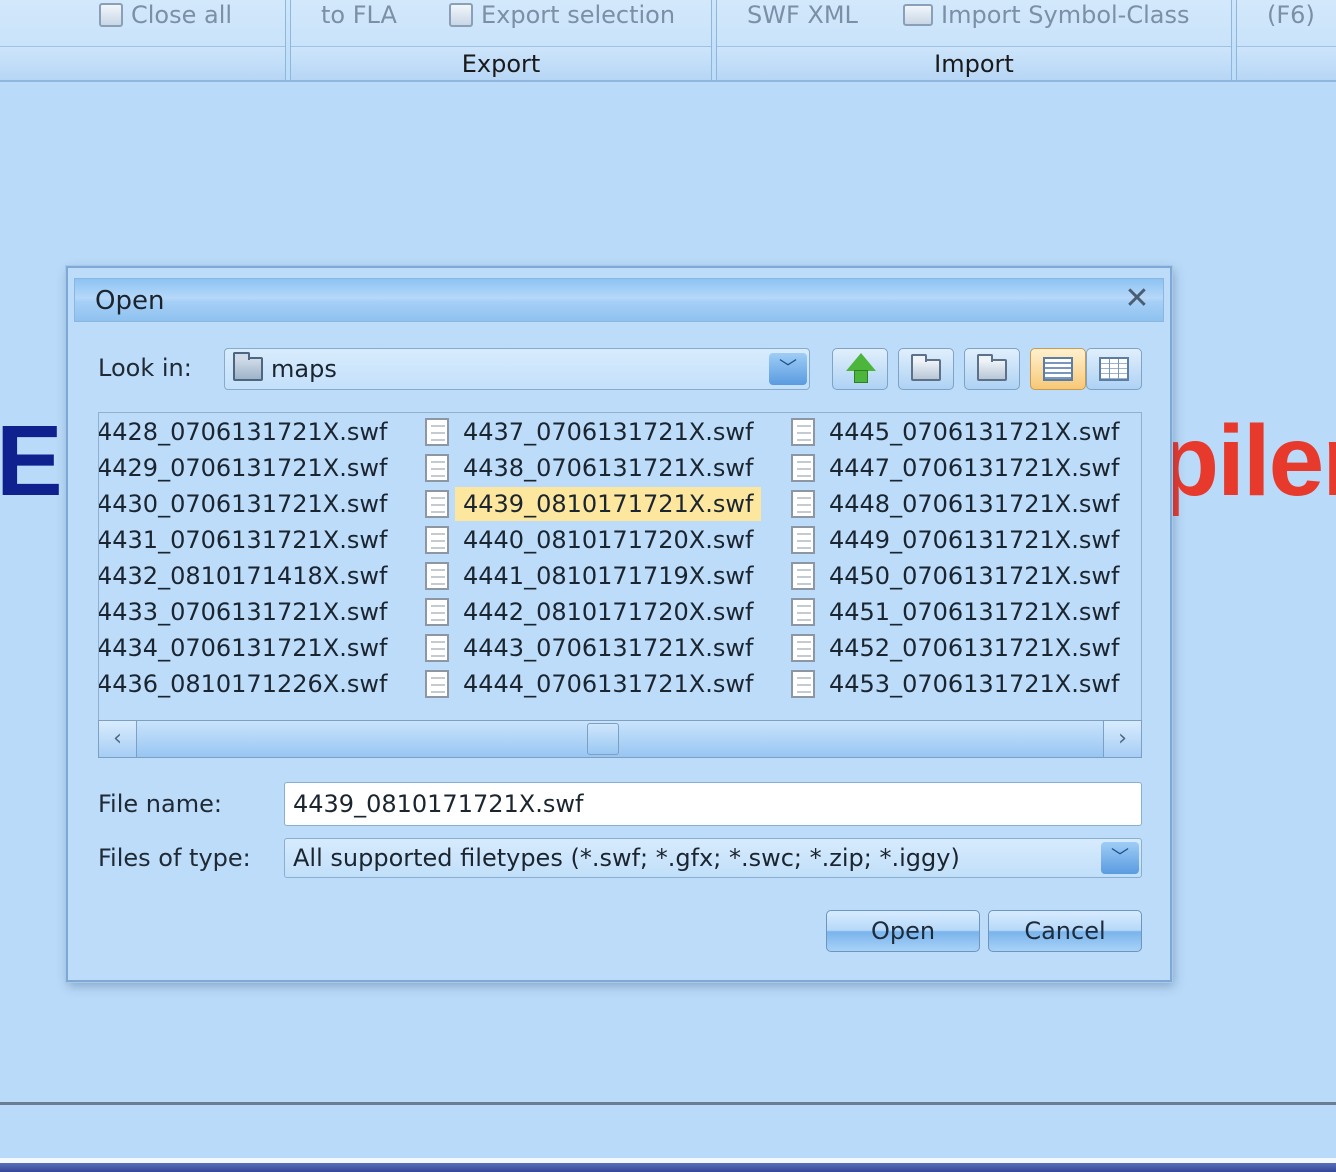  I want to click on import-symbol-class-button: Import Symbol-Class, so click(1046, 15).